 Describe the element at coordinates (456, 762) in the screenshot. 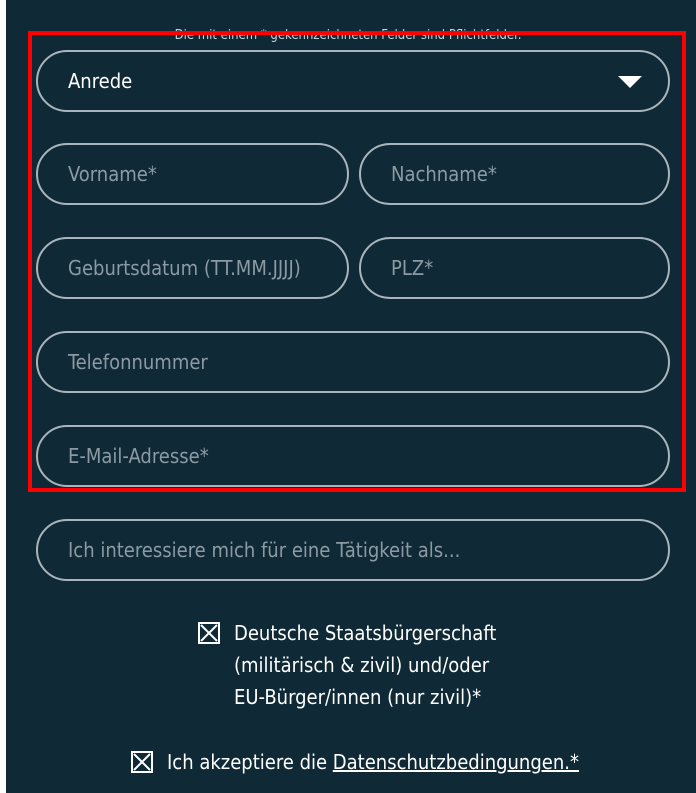

I see `privacy-policy-link: Datenschutzbedingungen.*` at that location.